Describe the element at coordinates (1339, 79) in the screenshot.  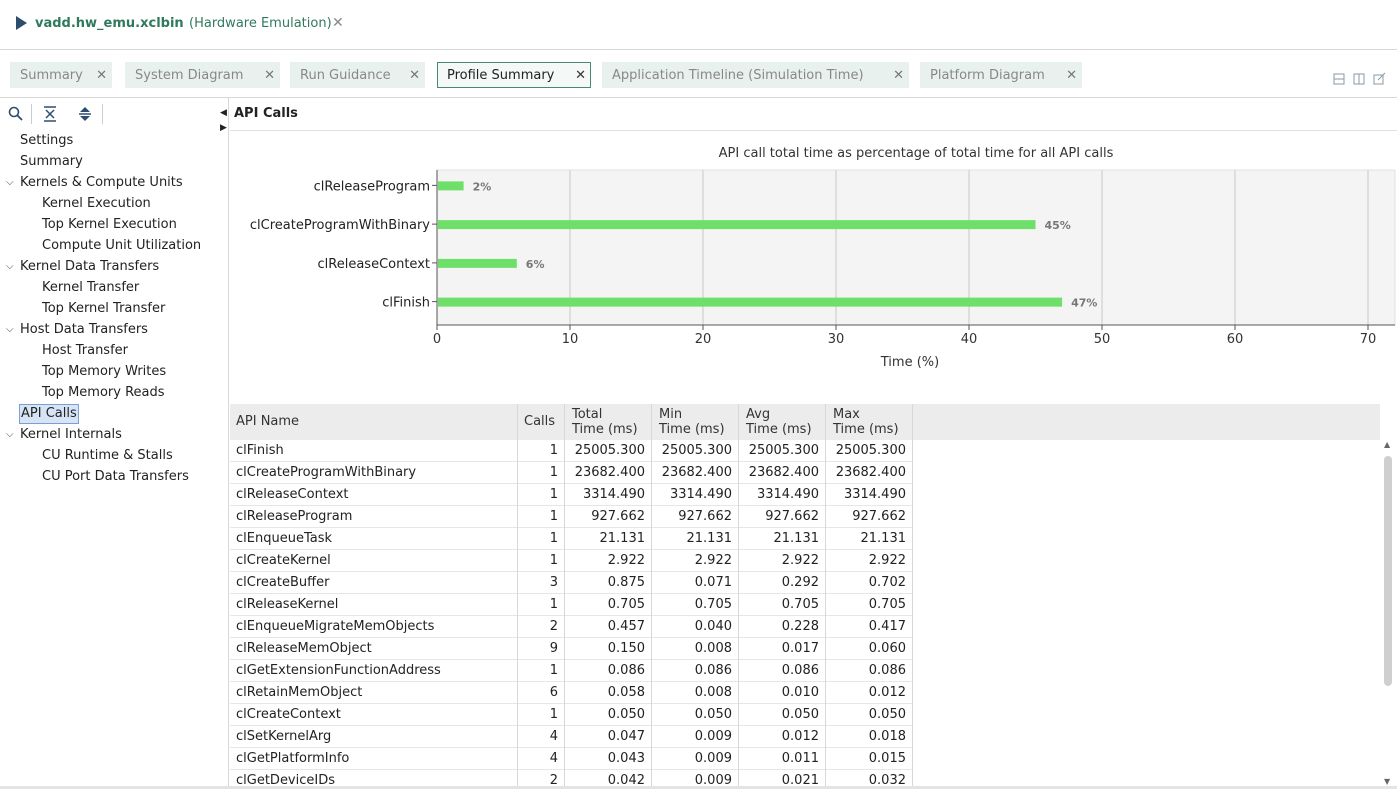
I see `split-horizontal-icon` at that location.